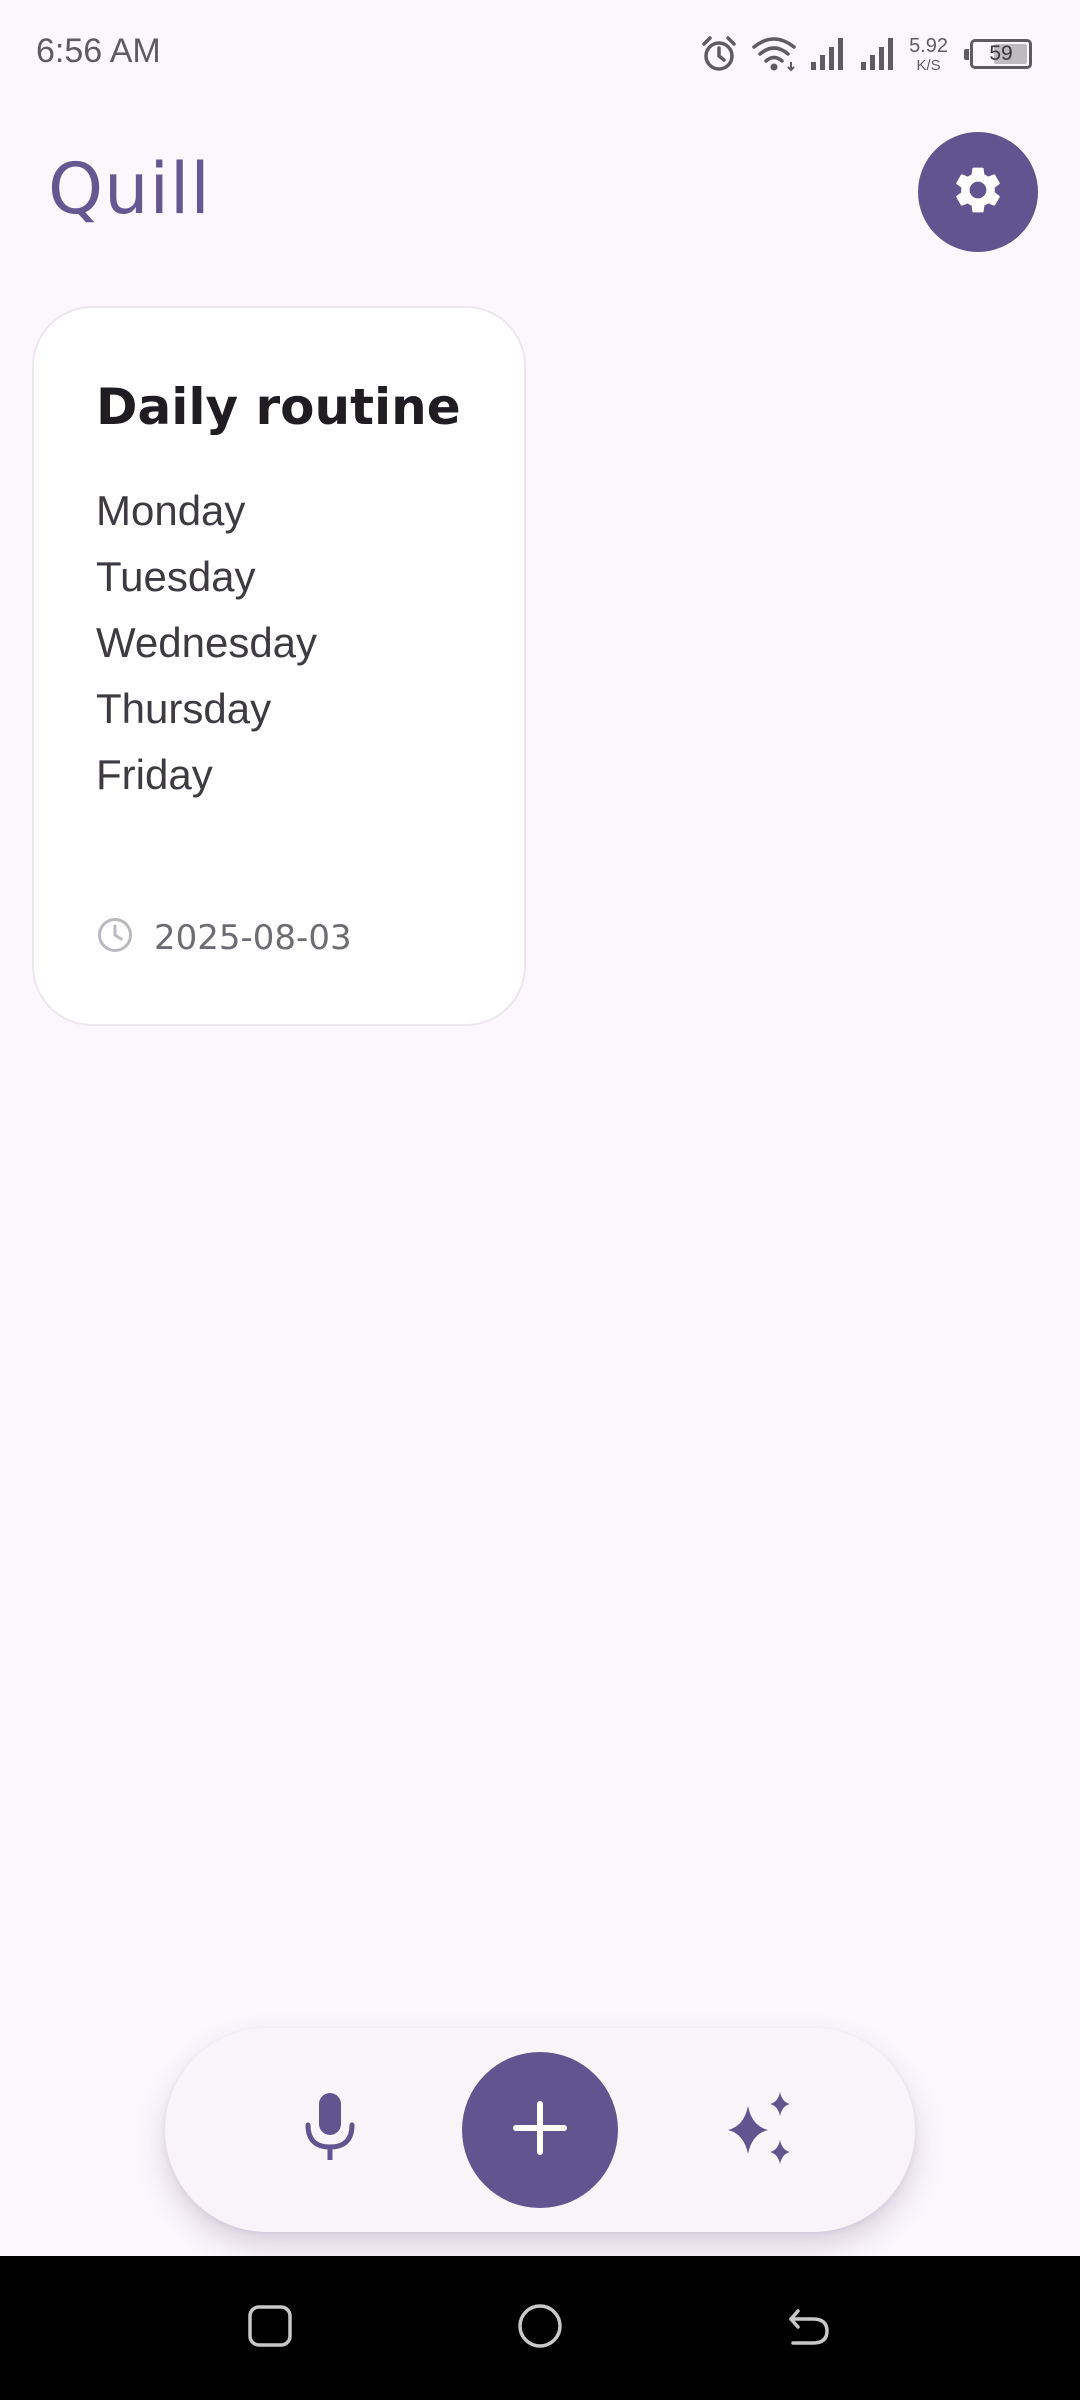  I want to click on battery-icon: 59, so click(998, 54).